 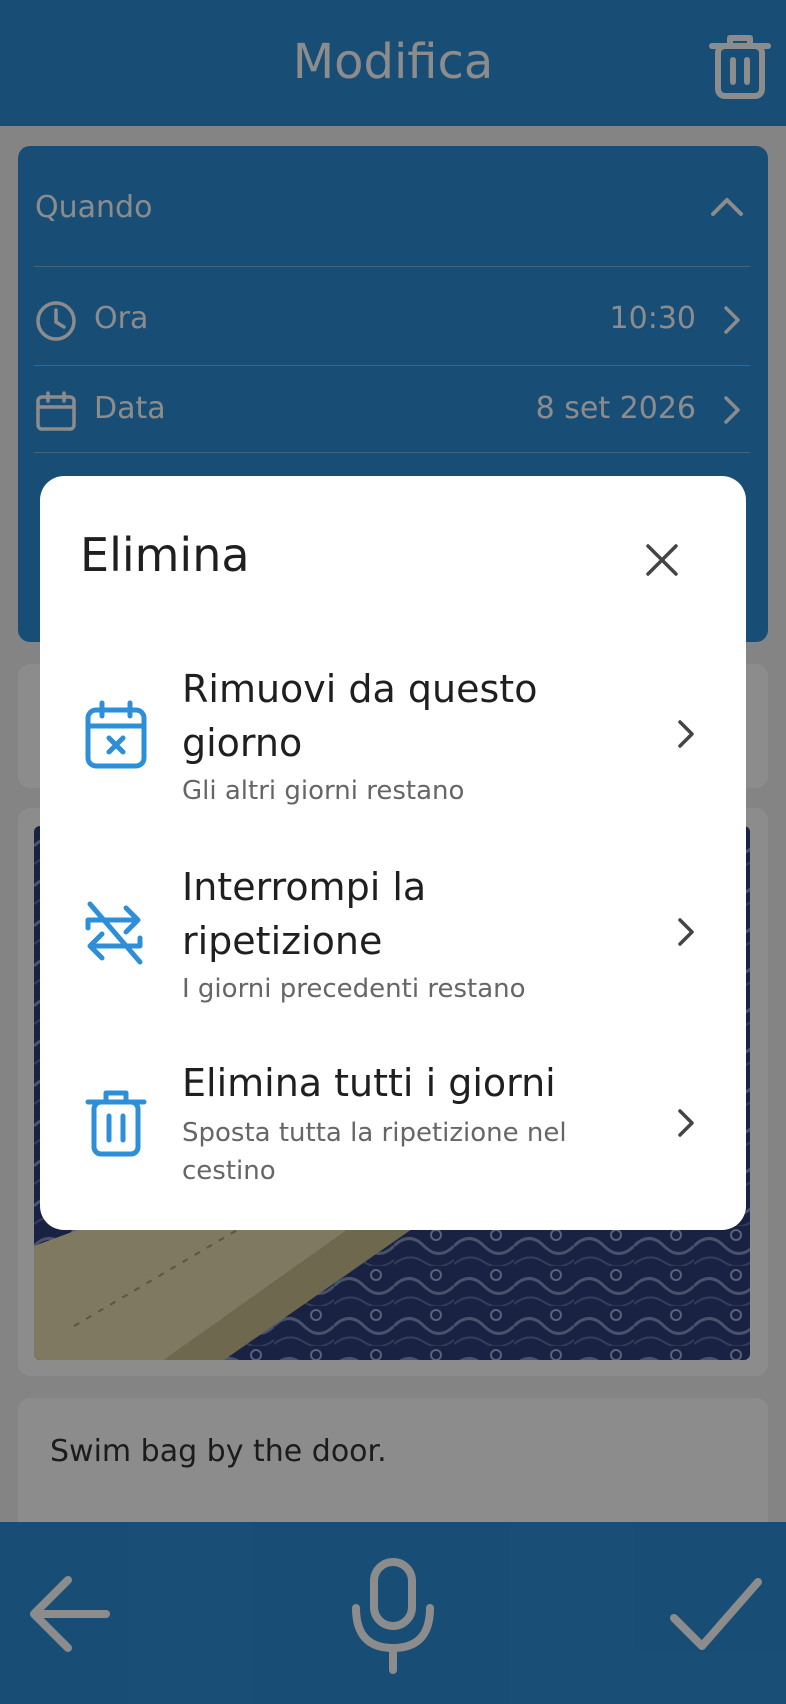 I want to click on option-title: Interrompi la ripetizione, so click(x=304, y=914).